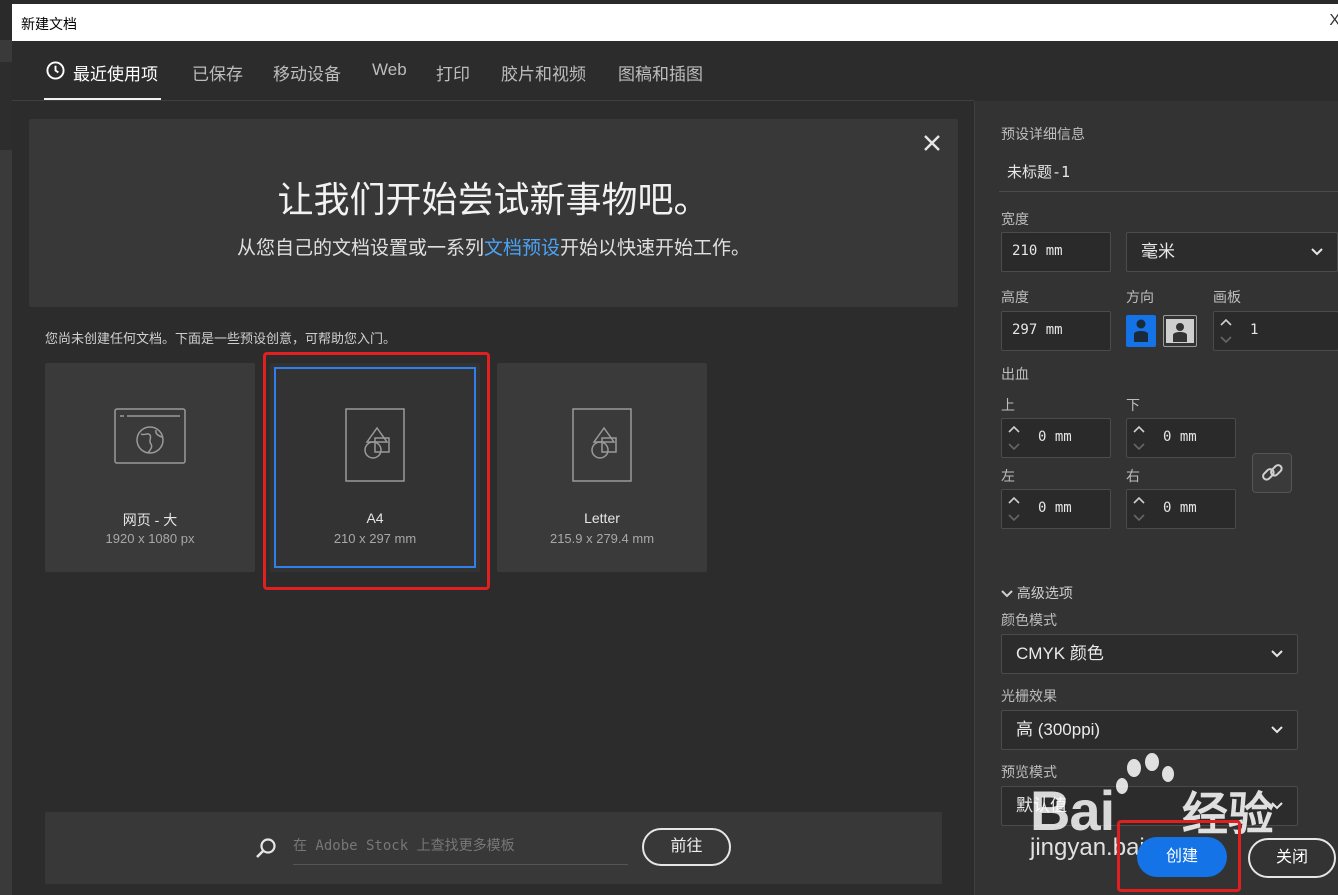 The height and width of the screenshot is (895, 1338). Describe the element at coordinates (1133, 476) in the screenshot. I see `bleed-right-label: 右` at that location.